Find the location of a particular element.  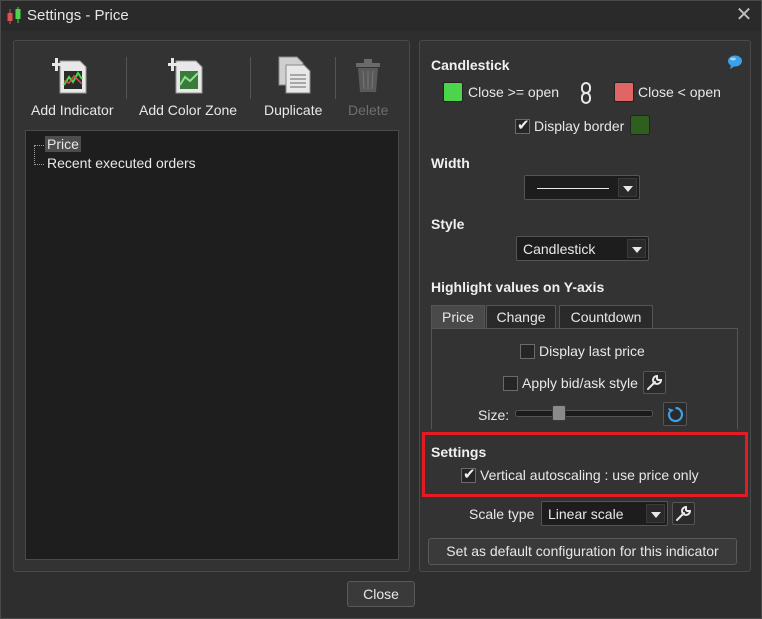

style-dropdown: Candlestick is located at coordinates (582, 248).